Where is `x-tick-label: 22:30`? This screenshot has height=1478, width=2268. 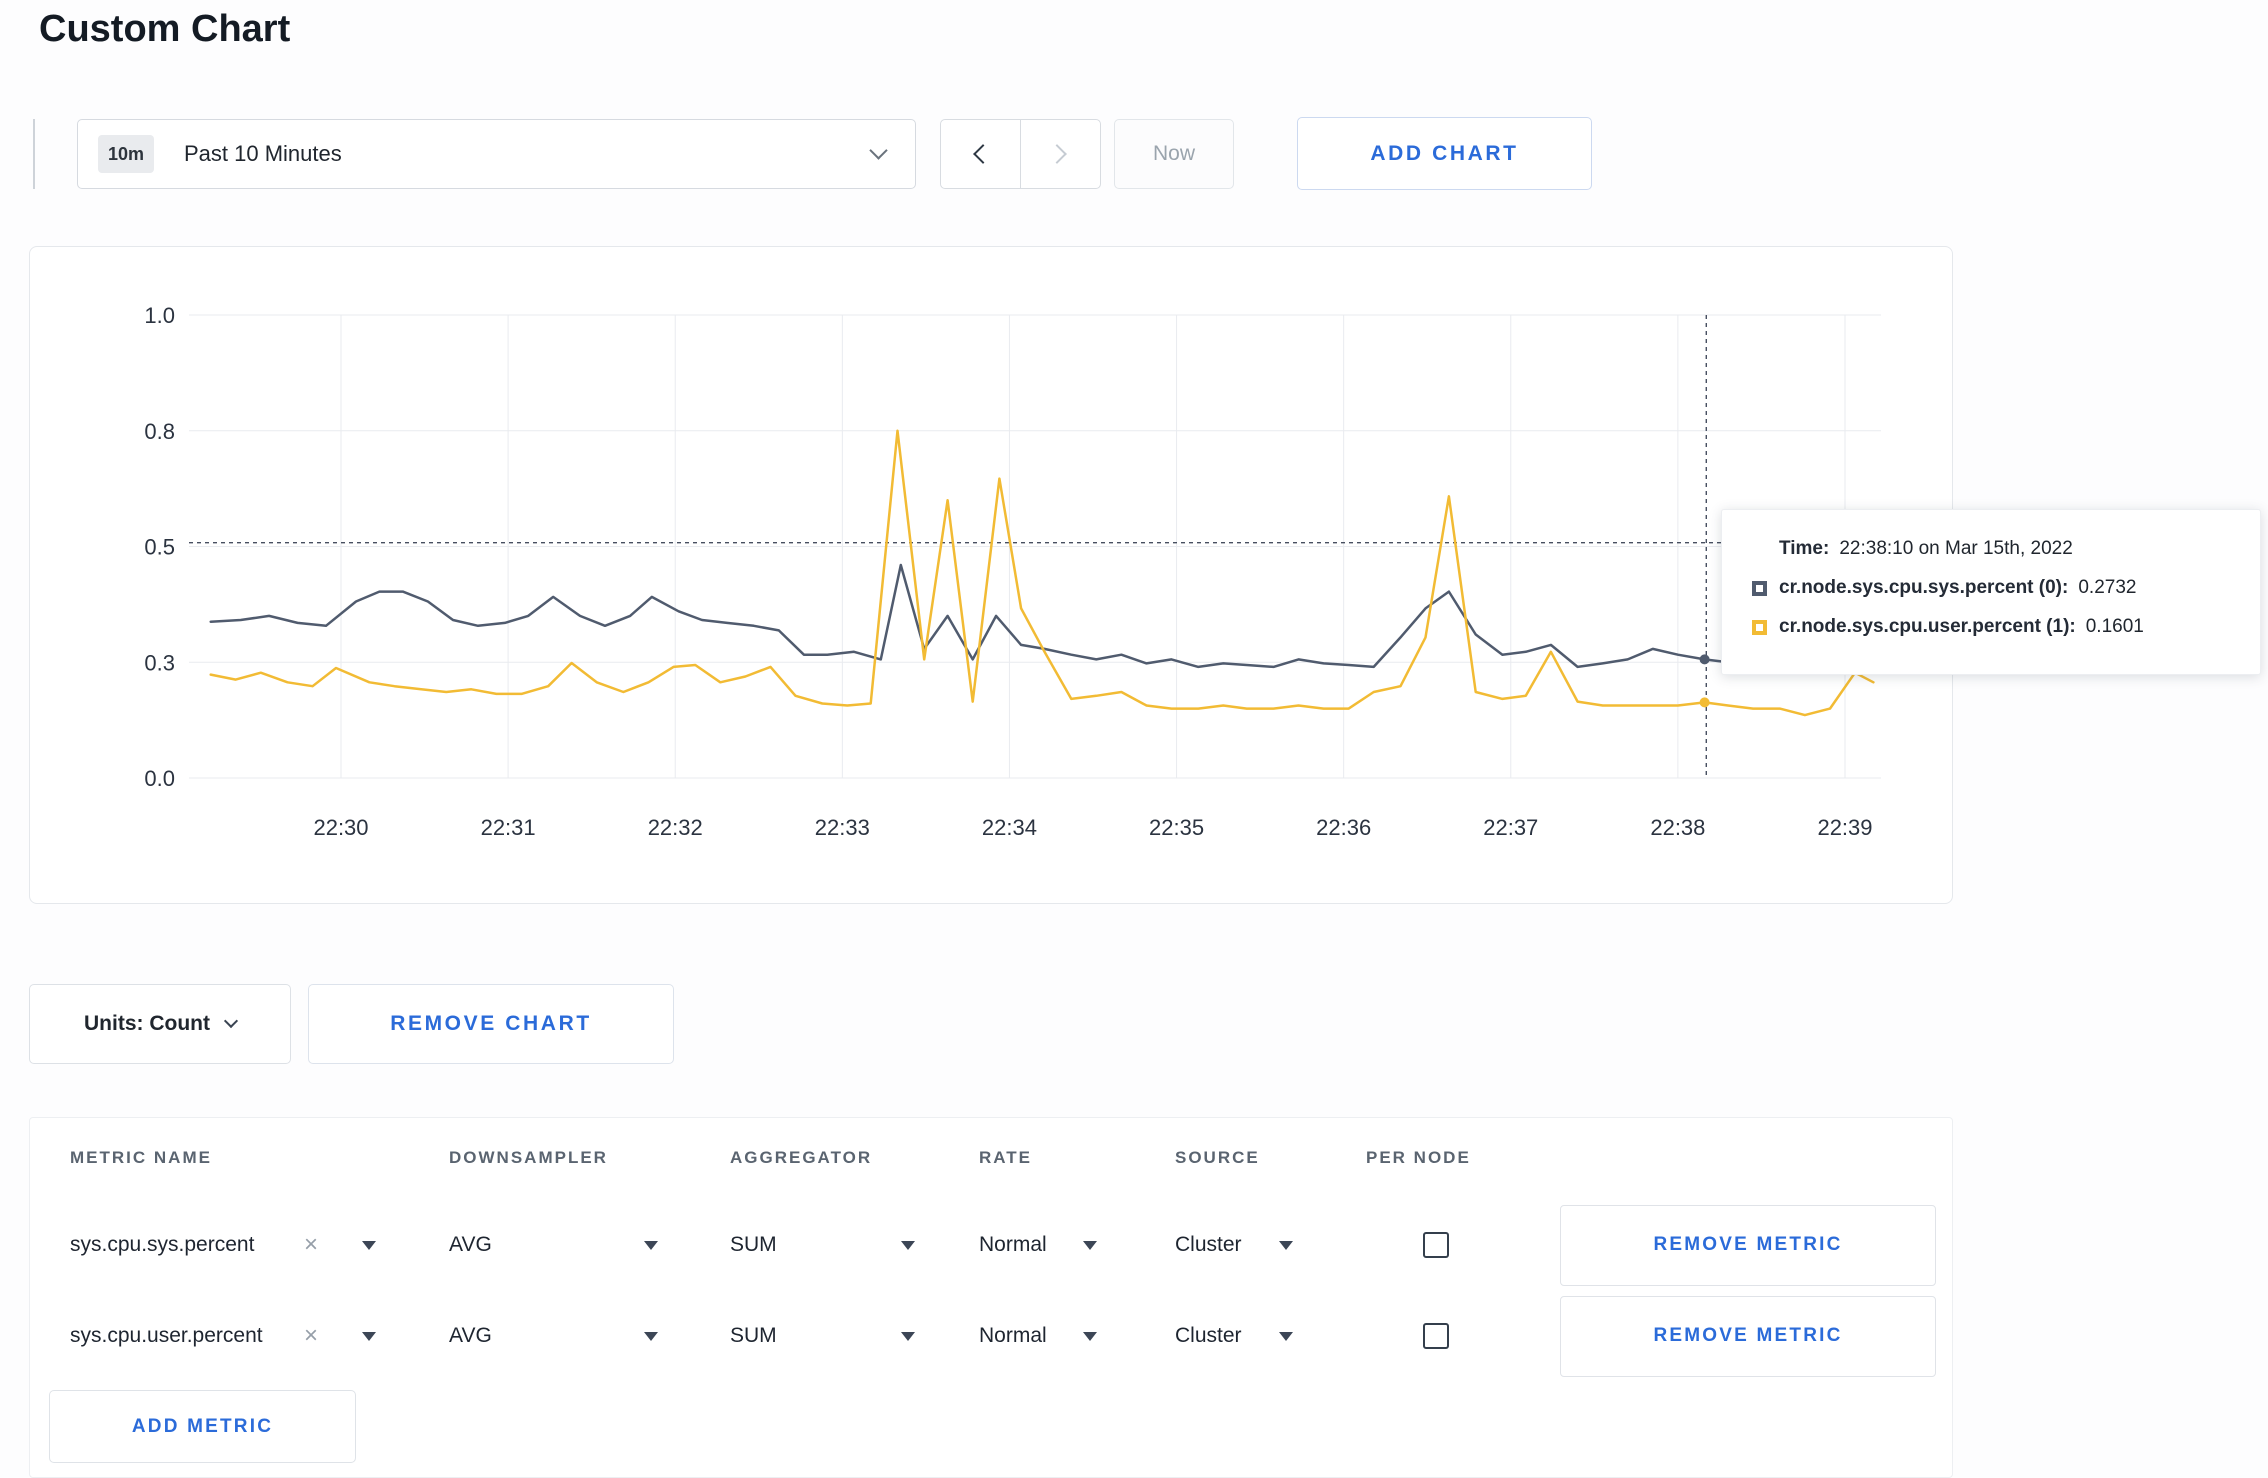
x-tick-label: 22:30 is located at coordinates (340, 827).